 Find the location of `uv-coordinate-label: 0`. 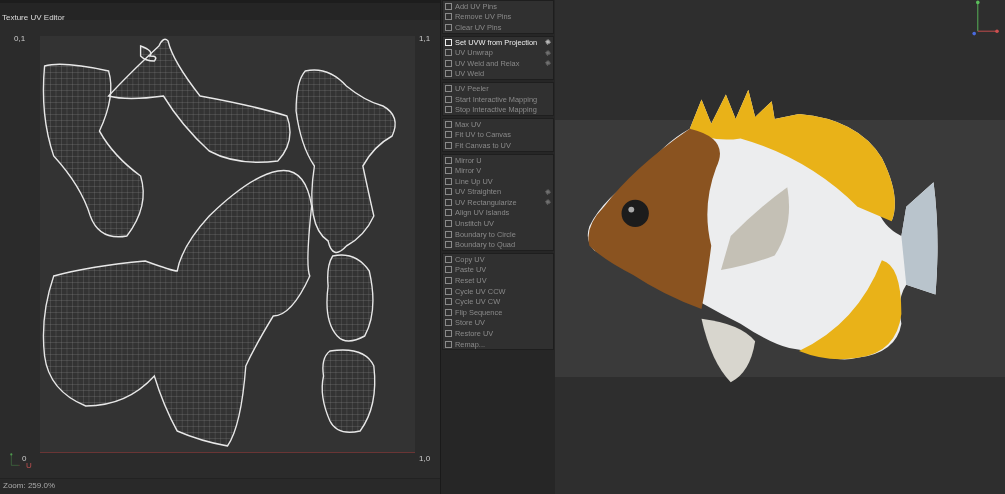

uv-coordinate-label: 0 is located at coordinates (24, 458).